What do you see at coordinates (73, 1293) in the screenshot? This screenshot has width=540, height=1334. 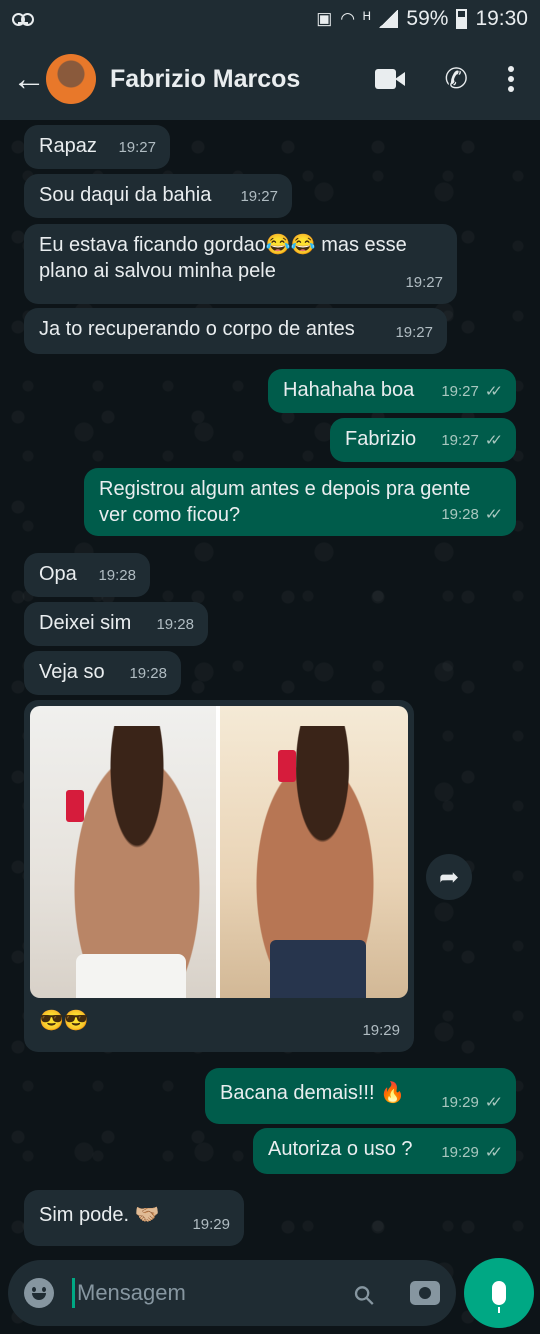 I see `text-cursor` at bounding box center [73, 1293].